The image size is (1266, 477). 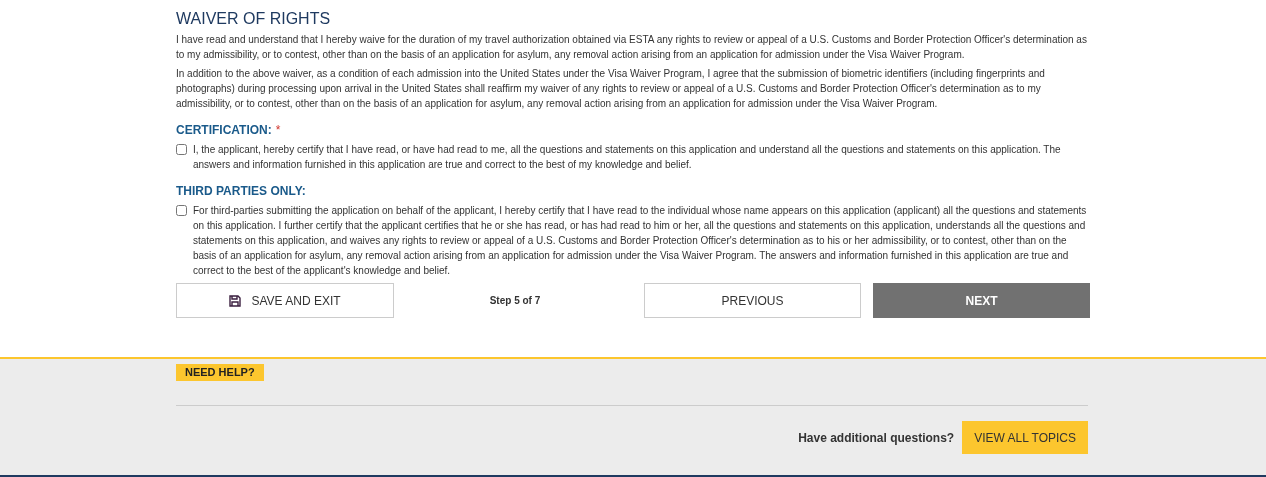 I want to click on section-heading: THIRD PARTIES ONLY:, so click(x=241, y=191).